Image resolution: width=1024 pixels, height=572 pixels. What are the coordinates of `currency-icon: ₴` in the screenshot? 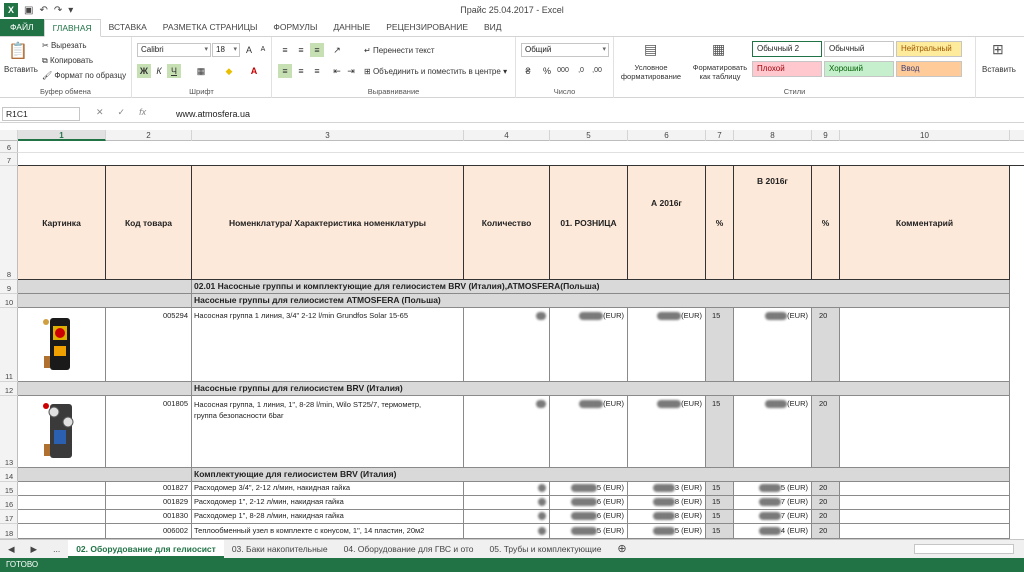 It's located at (528, 71).